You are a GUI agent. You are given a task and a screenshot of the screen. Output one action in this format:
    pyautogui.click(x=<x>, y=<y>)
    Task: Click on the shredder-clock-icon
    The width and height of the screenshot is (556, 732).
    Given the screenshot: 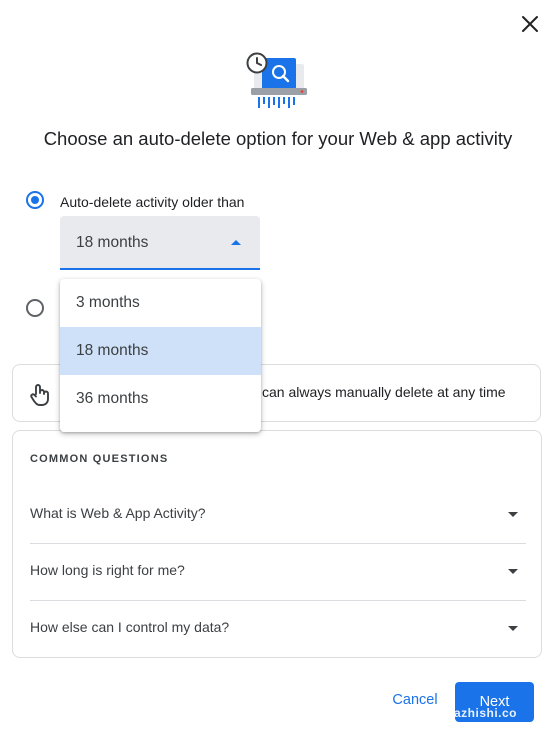 What is the action you would take?
    pyautogui.click(x=276, y=80)
    